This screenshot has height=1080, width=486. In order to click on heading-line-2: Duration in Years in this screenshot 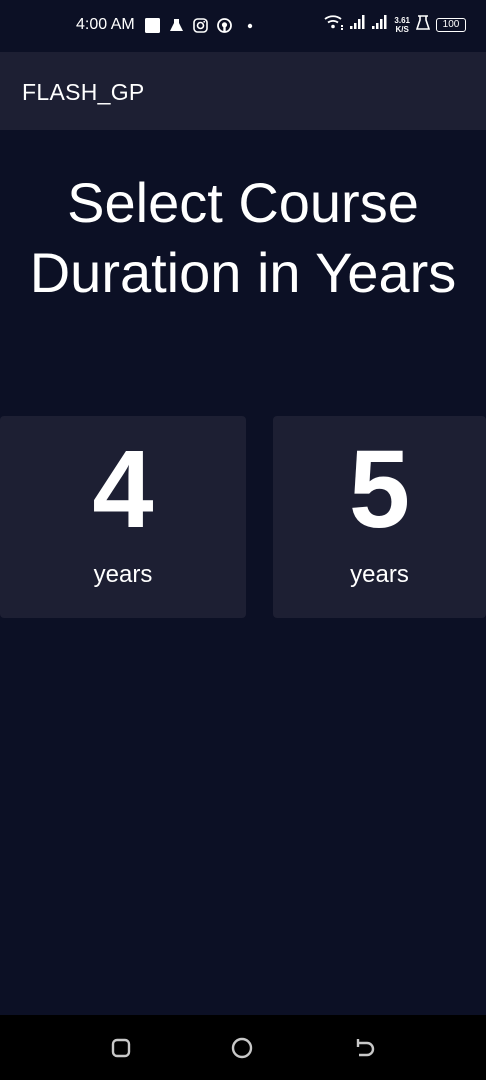, I will do `click(243, 272)`.